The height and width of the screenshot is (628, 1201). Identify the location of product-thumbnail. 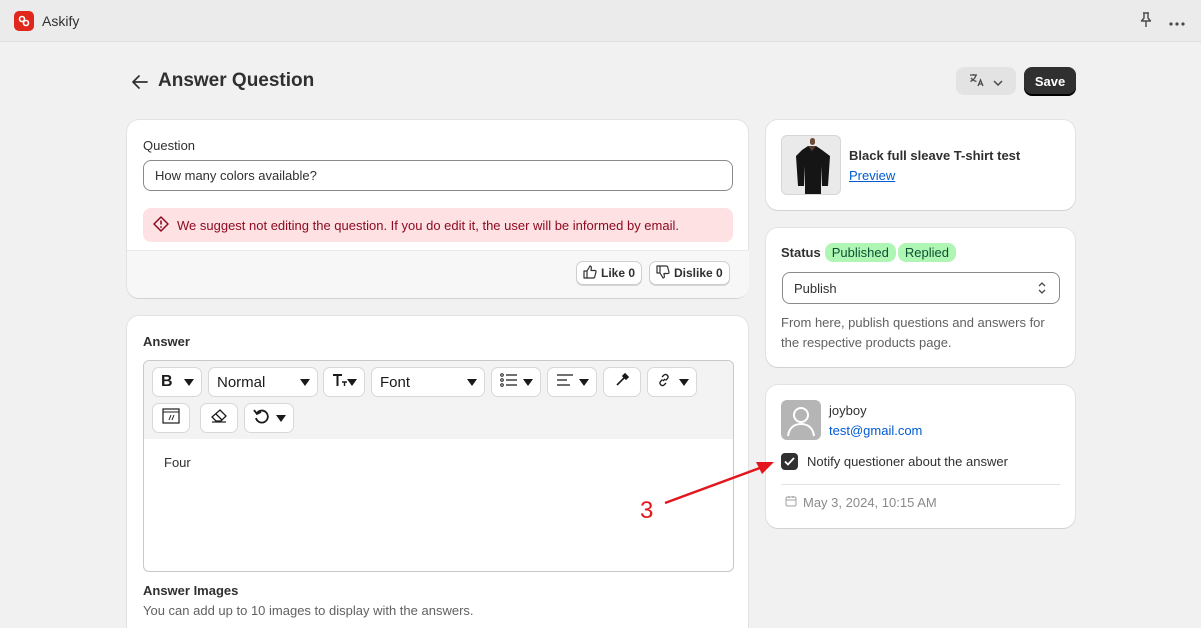
(811, 165).